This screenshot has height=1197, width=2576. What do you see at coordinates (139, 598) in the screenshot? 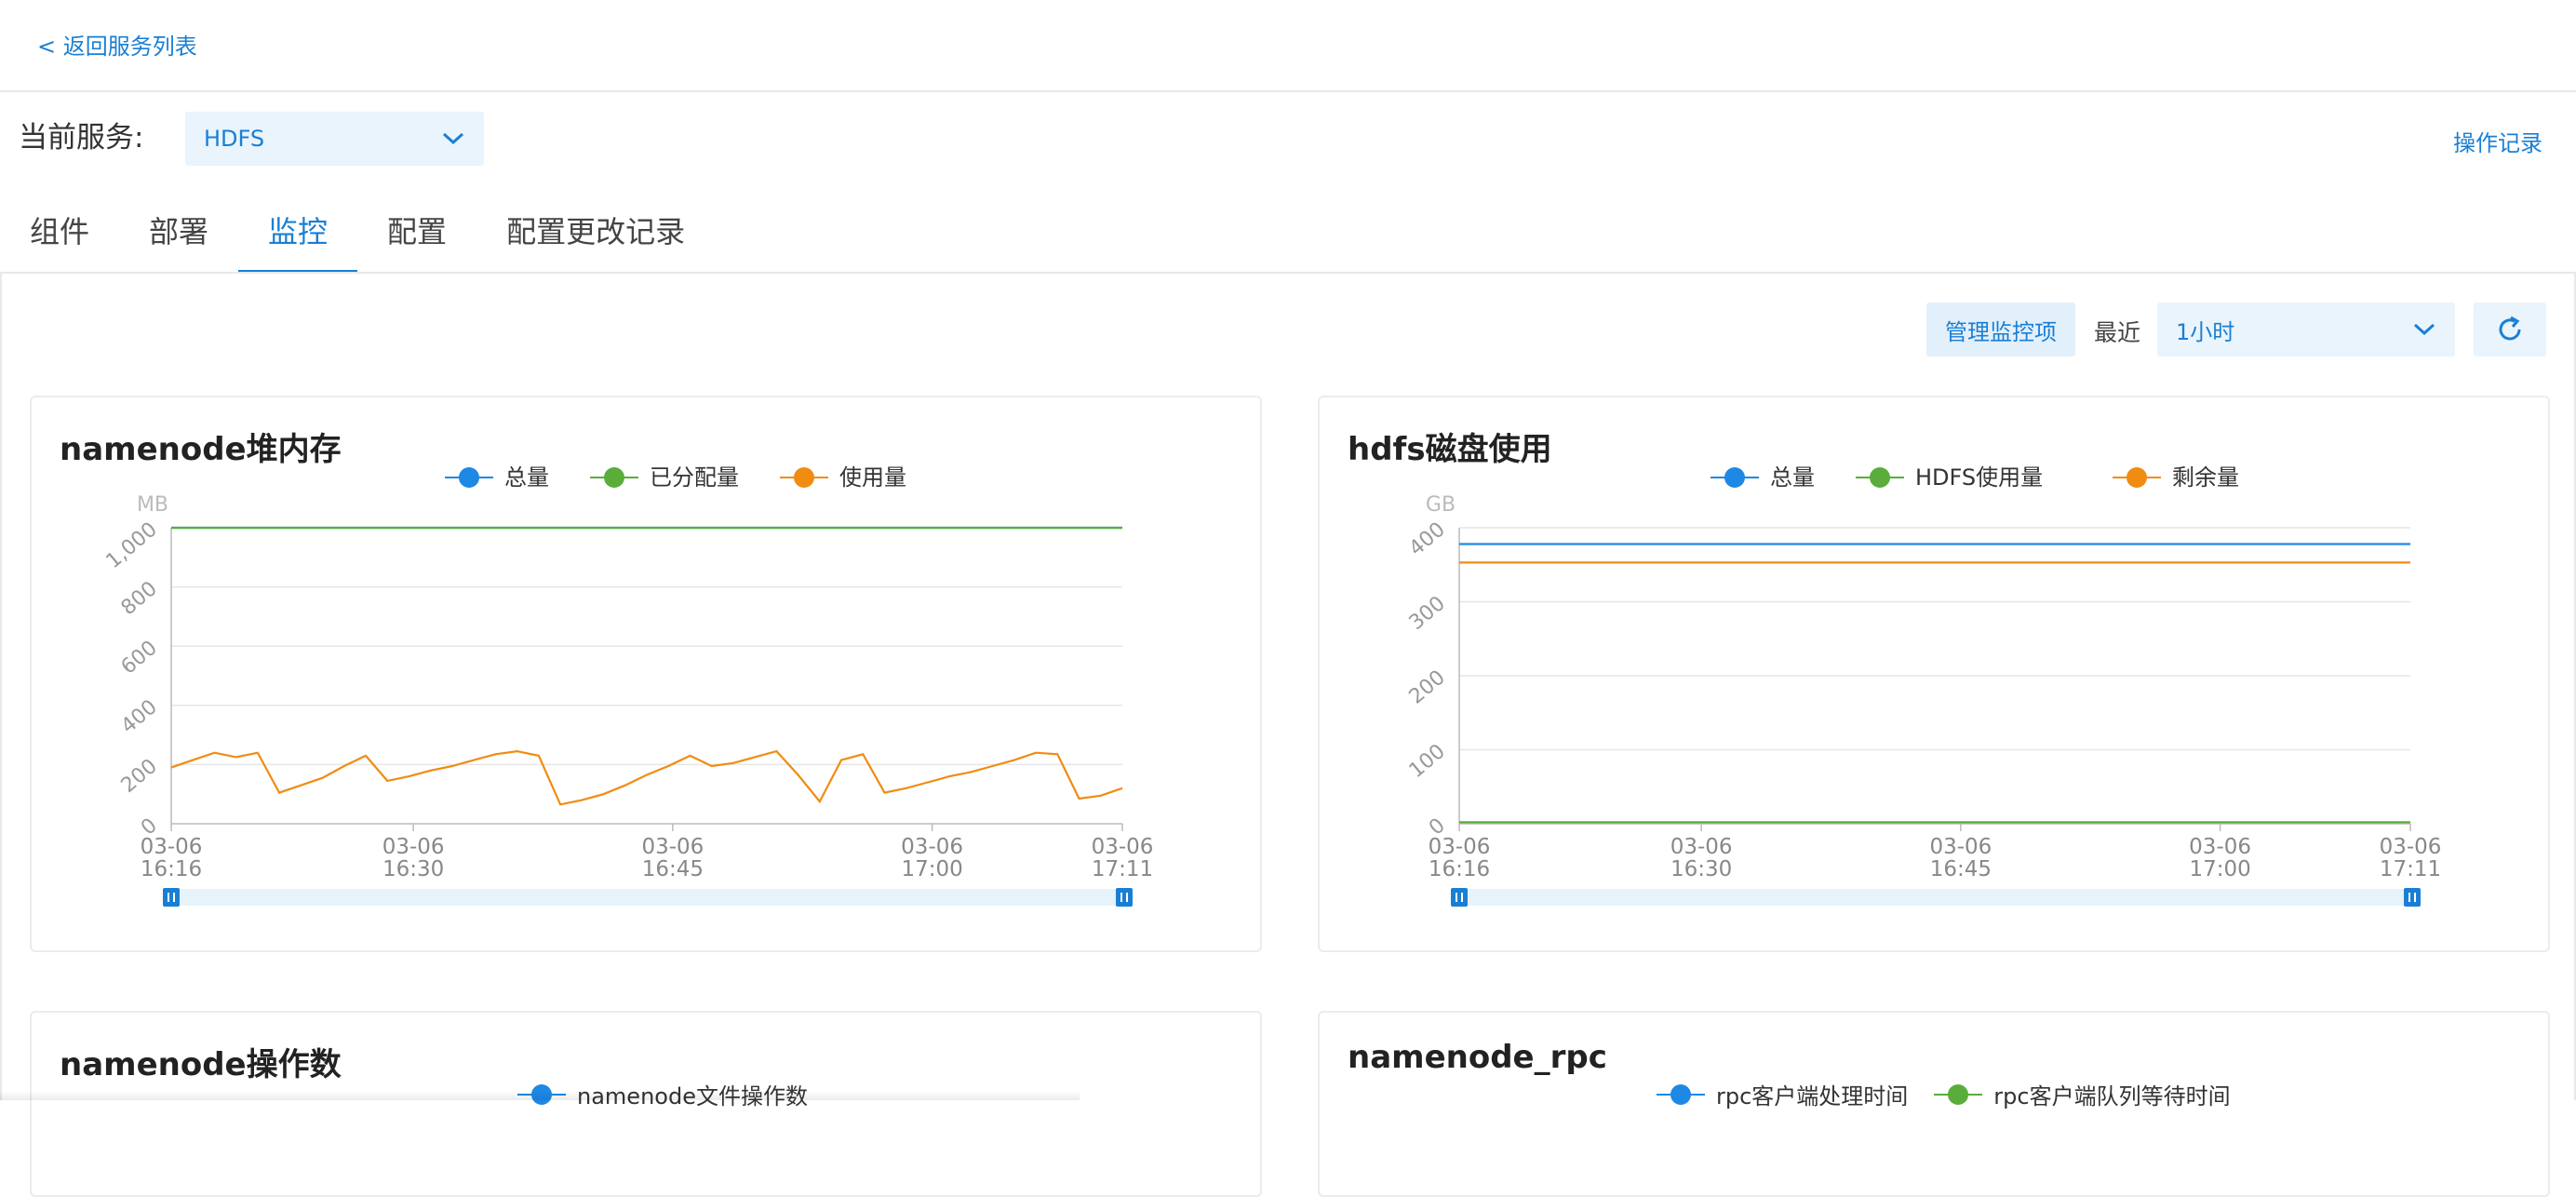
I see `y-tick-label: 800` at bounding box center [139, 598].